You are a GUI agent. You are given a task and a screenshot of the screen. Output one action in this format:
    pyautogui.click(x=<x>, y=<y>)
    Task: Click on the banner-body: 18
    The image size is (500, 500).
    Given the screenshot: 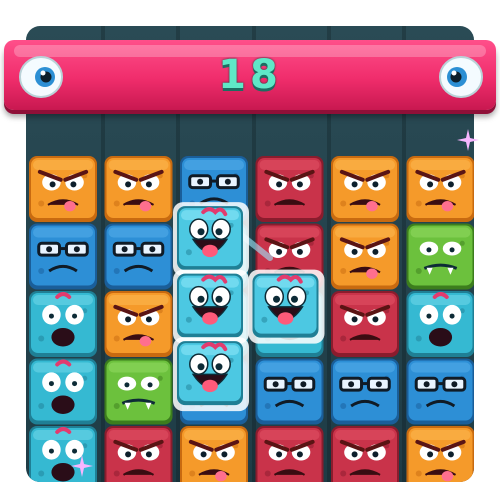 What is the action you would take?
    pyautogui.click(x=250, y=75)
    